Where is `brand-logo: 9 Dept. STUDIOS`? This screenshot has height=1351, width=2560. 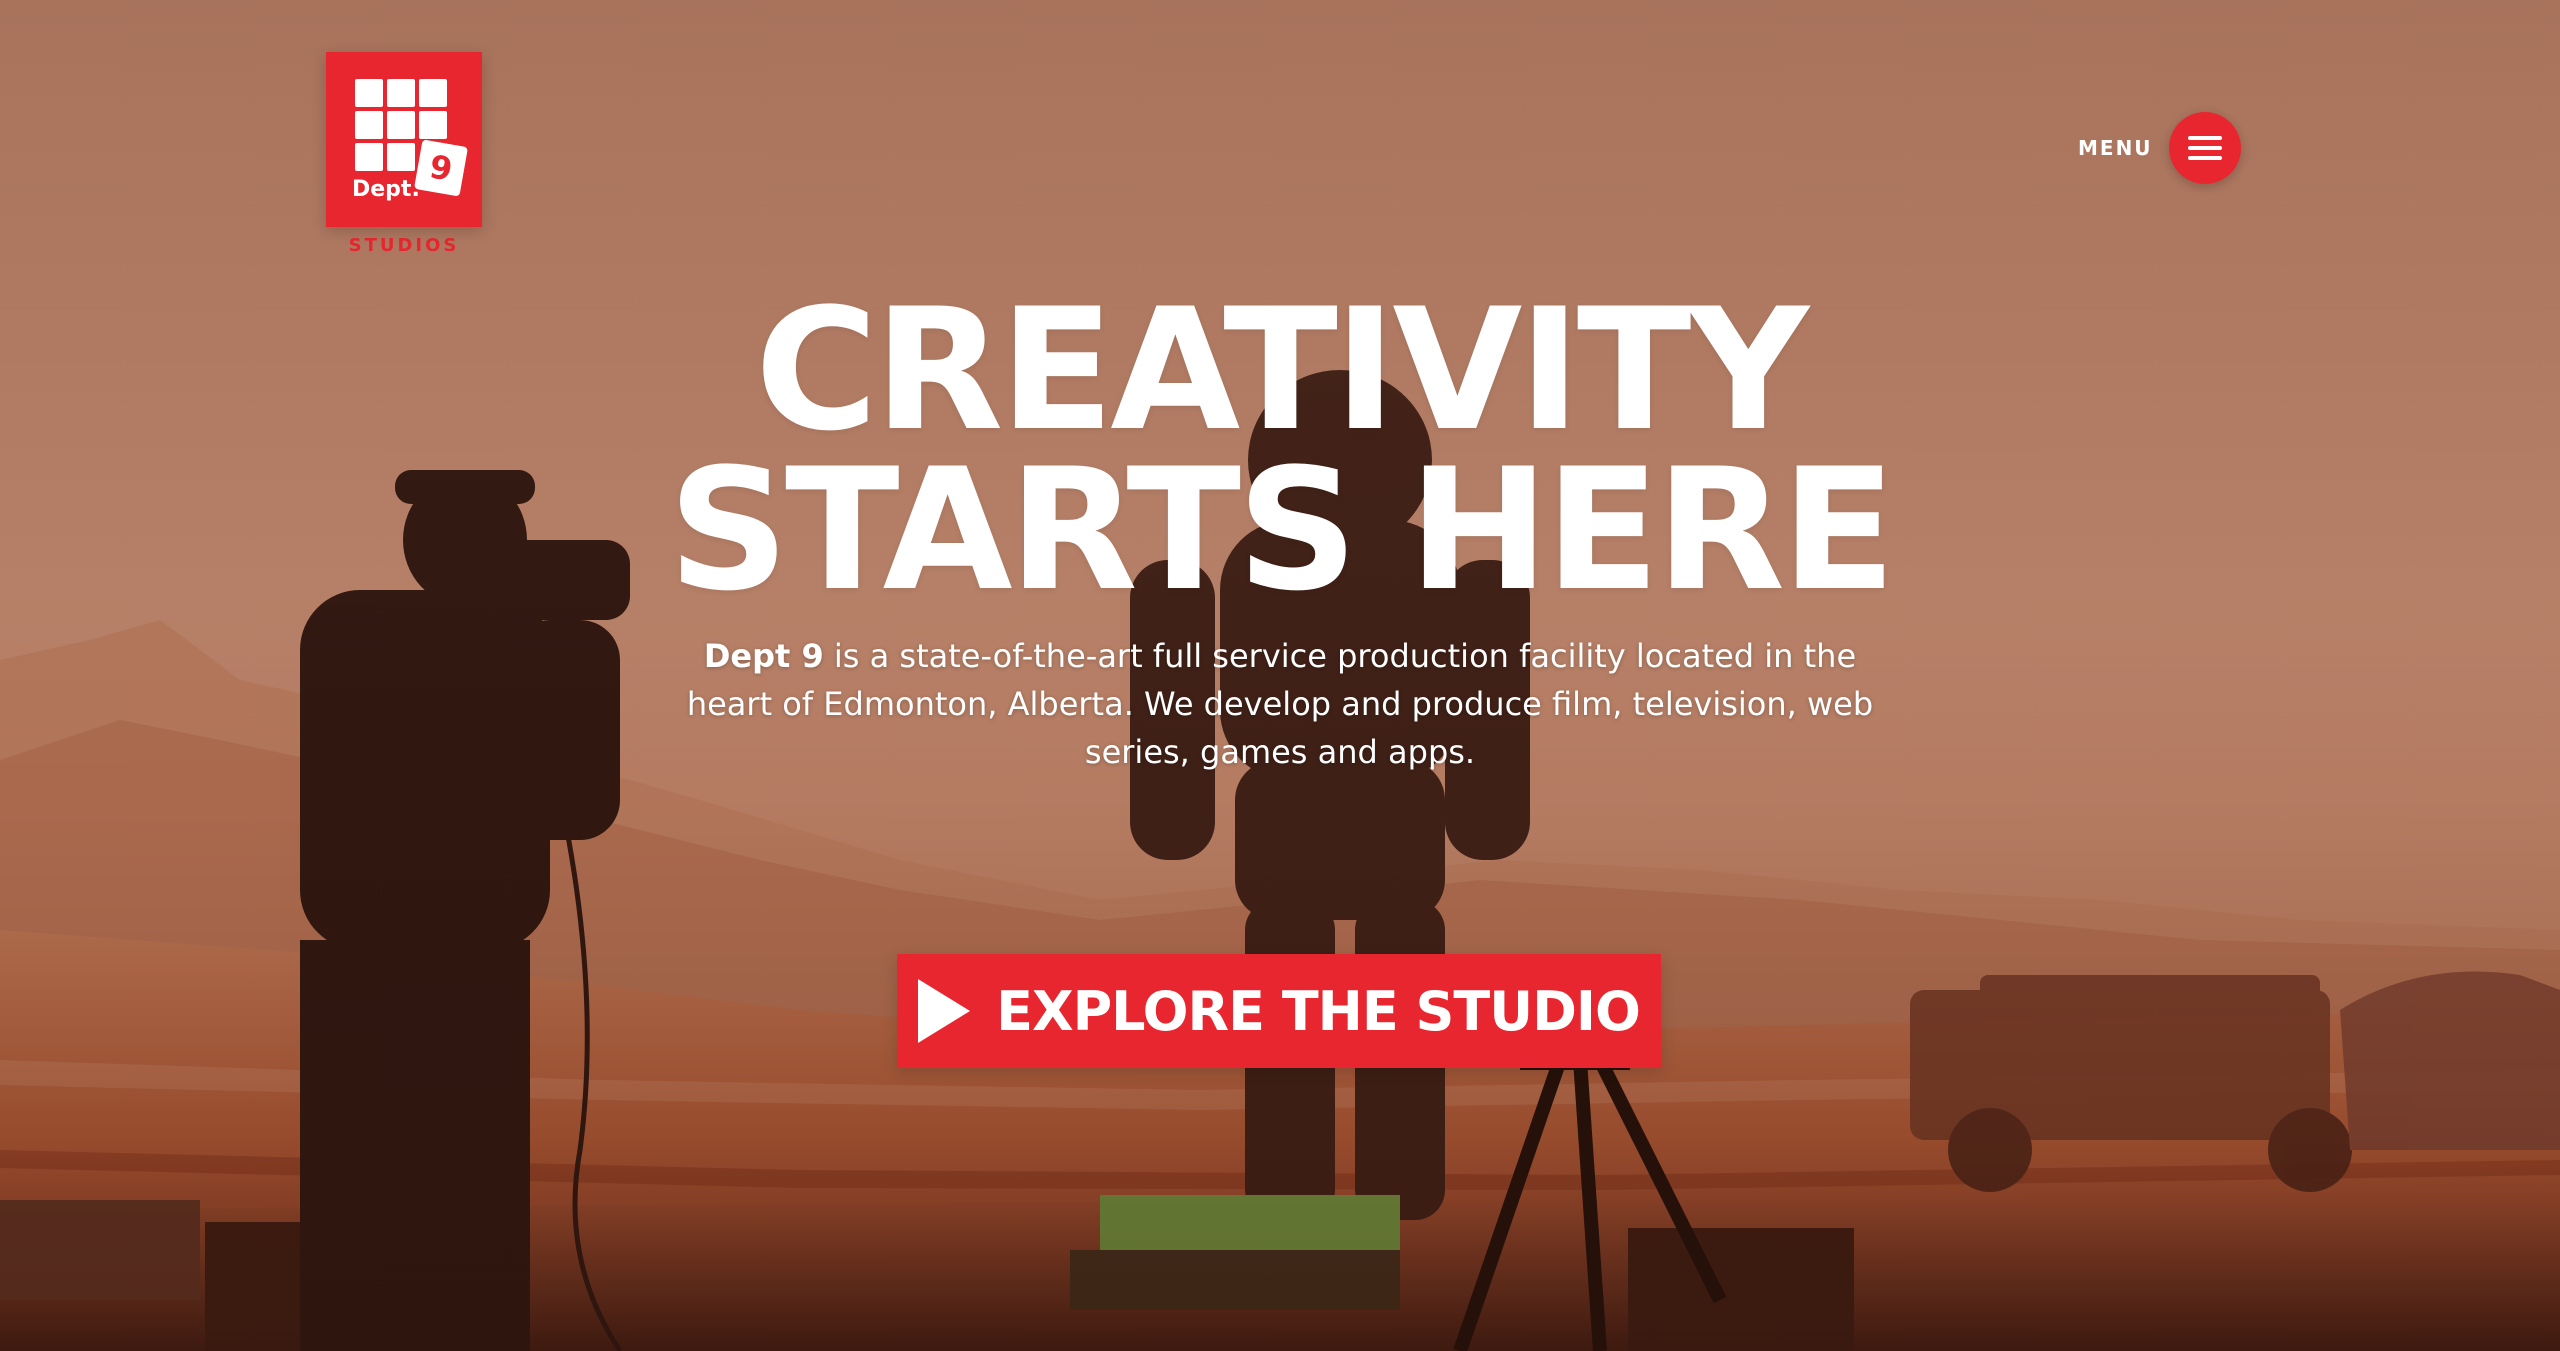
brand-logo: 9 Dept. STUDIOS is located at coordinates (404, 154).